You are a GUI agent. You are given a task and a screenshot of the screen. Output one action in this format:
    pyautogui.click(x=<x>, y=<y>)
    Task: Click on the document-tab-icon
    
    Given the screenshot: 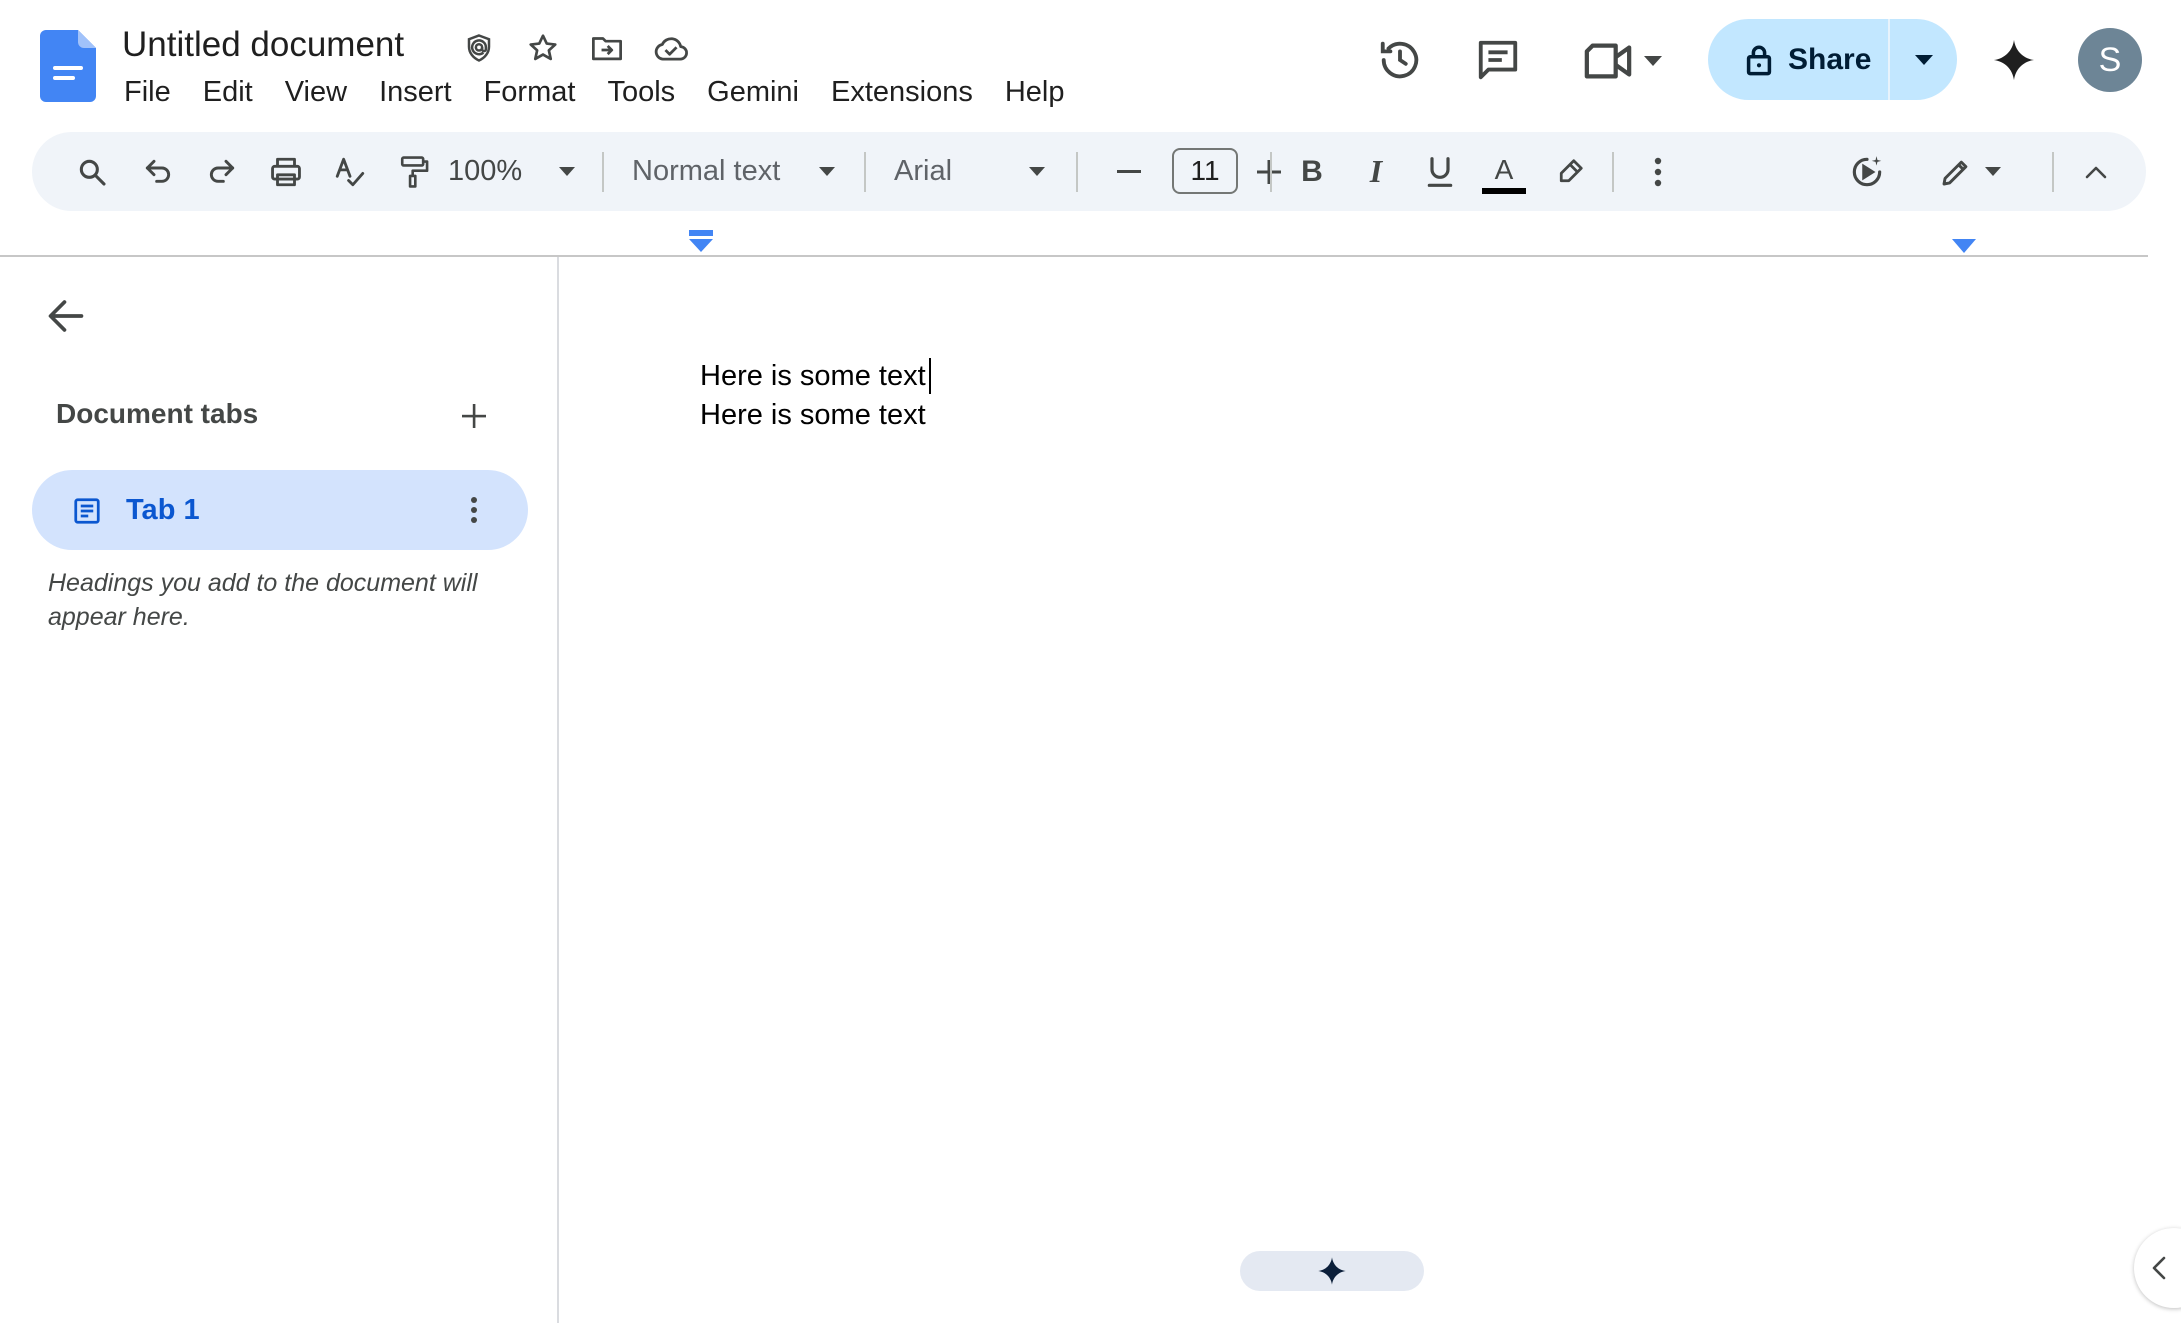 What is the action you would take?
    pyautogui.click(x=87, y=511)
    